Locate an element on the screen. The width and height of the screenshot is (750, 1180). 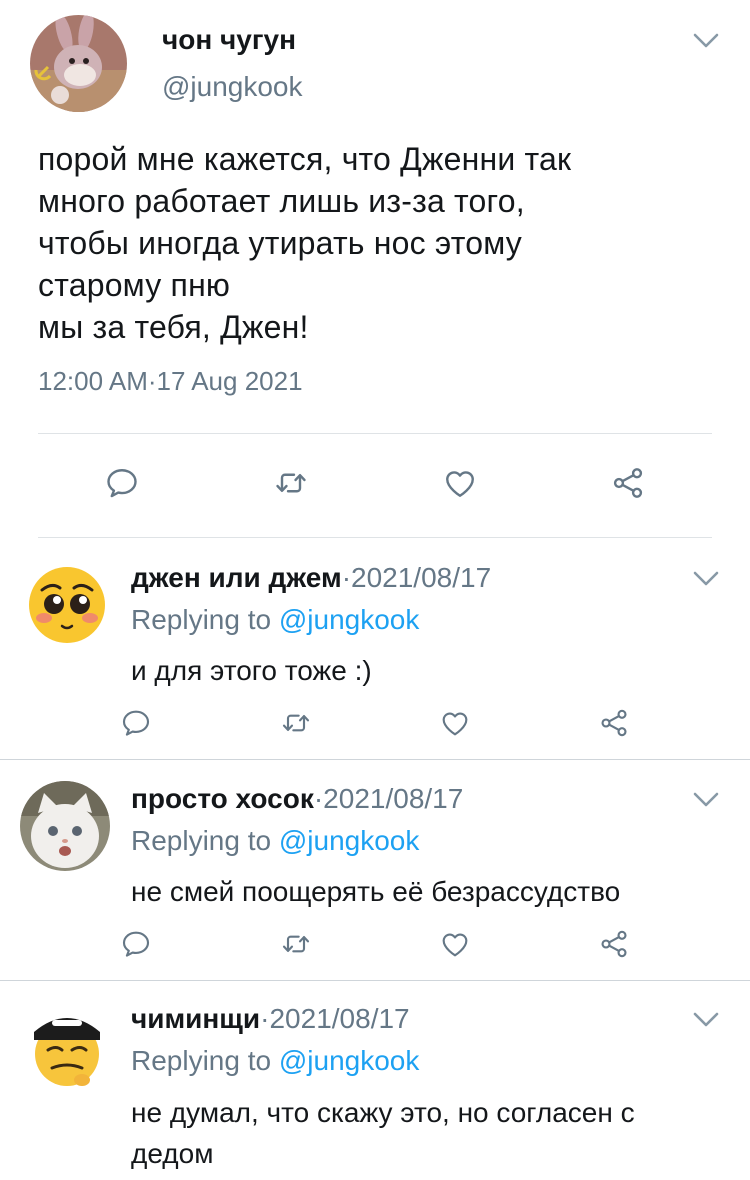
bunny-avatar-icon is located at coordinates (78, 63).